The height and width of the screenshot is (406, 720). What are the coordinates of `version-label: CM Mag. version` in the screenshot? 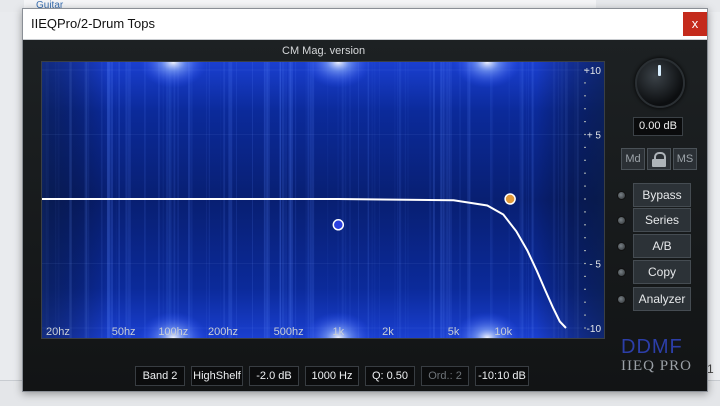 It's located at (324, 51).